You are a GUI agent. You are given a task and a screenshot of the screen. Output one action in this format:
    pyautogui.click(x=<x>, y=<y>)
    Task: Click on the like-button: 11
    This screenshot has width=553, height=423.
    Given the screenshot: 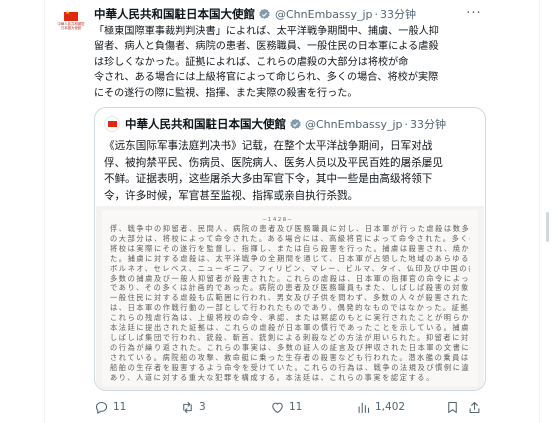 What is the action you would take?
    pyautogui.click(x=286, y=407)
    